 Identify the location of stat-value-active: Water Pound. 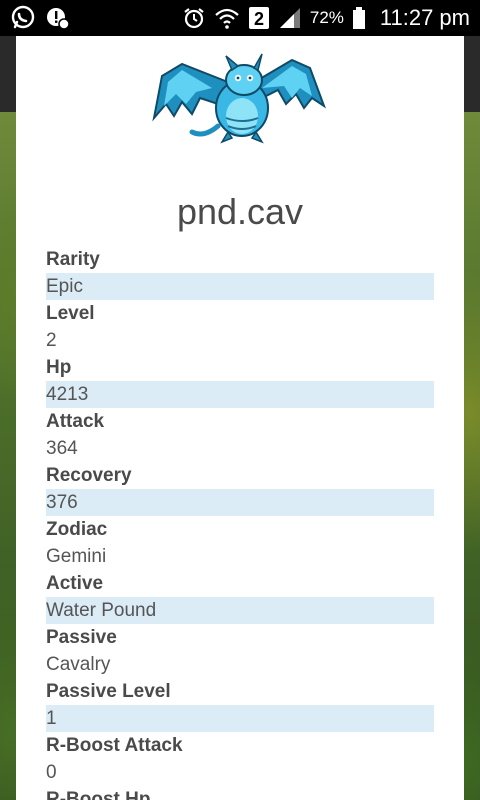
(240, 610).